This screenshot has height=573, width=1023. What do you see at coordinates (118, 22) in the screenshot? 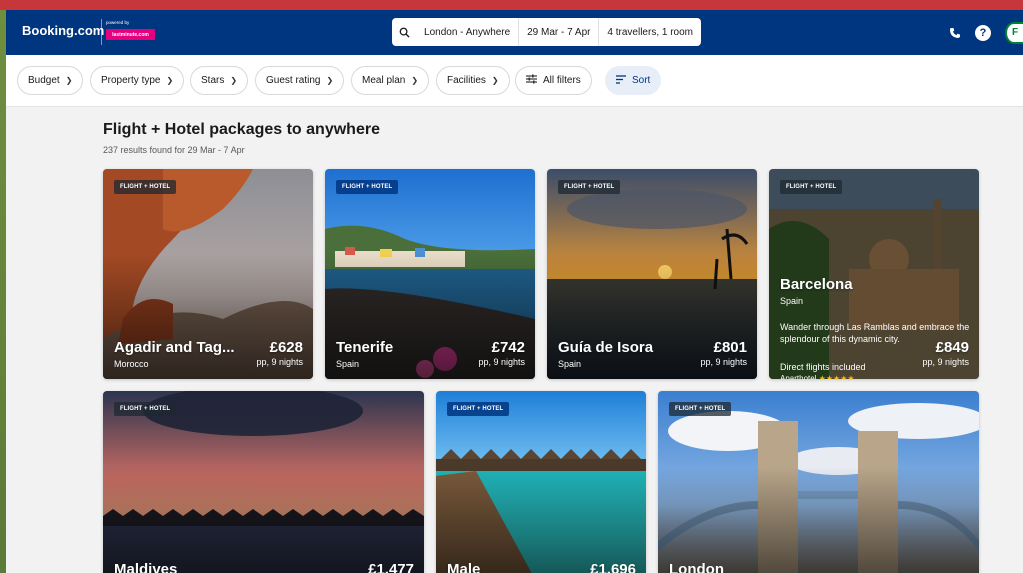
I see `powered-by-label: powered by` at bounding box center [118, 22].